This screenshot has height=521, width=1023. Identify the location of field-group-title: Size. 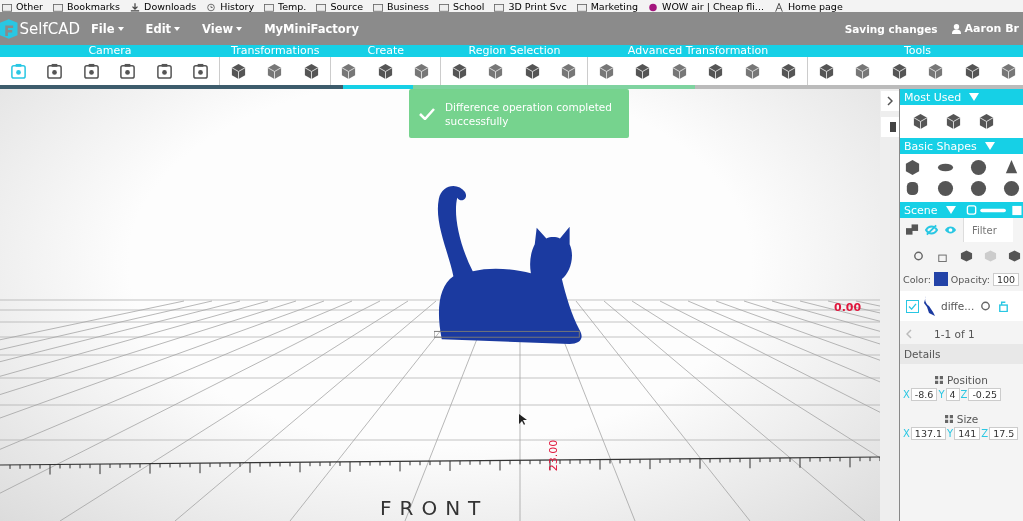
(967, 419).